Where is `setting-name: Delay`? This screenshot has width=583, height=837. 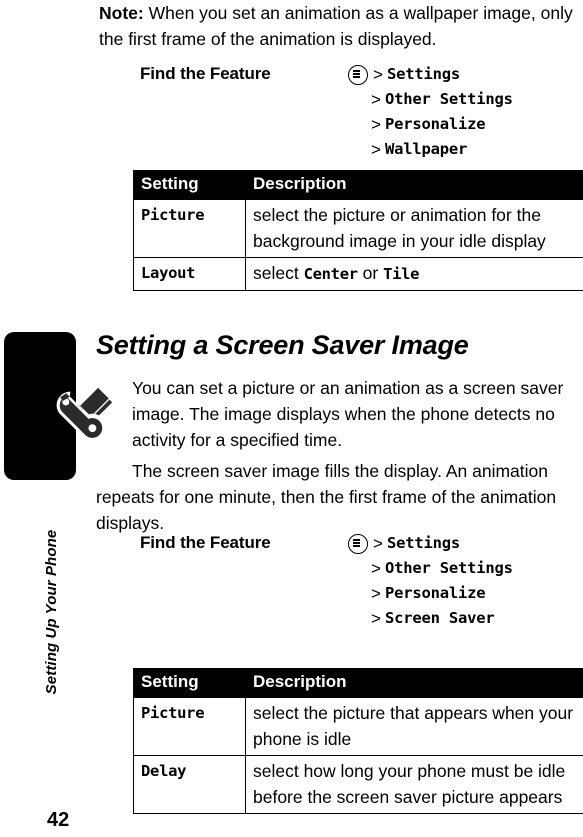 setting-name: Delay is located at coordinates (189, 784).